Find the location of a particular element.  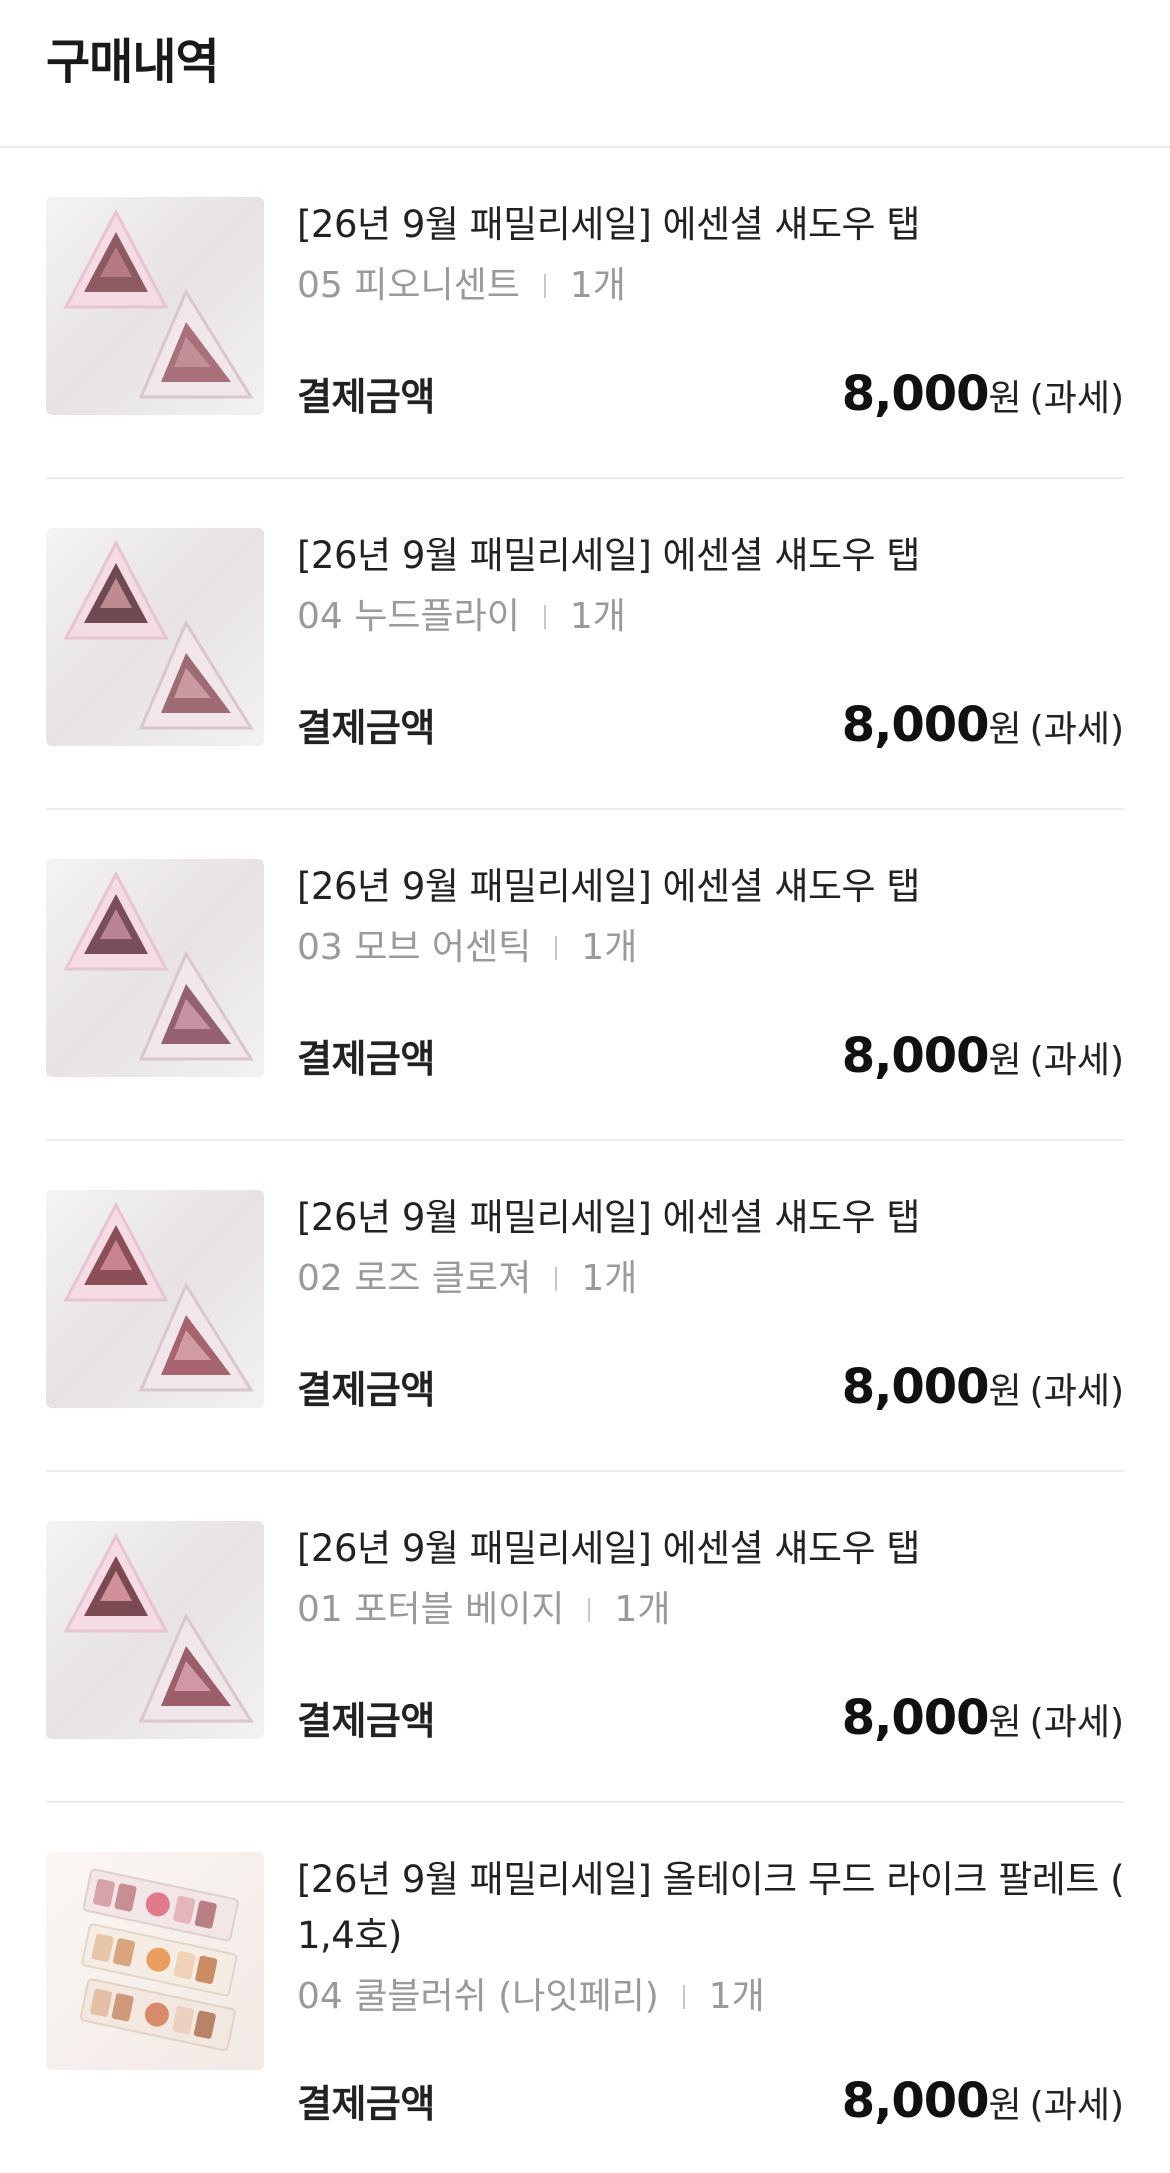

option-name: 04 쿨블러쉬 (나잇페리) is located at coordinates (478, 1996).